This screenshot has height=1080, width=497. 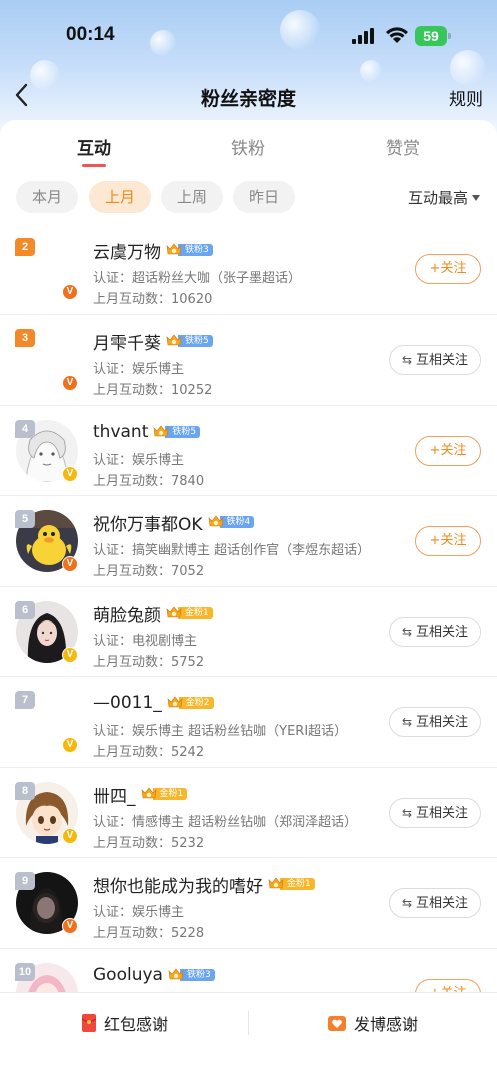 I want to click on clock: 00:14, so click(x=90, y=34).